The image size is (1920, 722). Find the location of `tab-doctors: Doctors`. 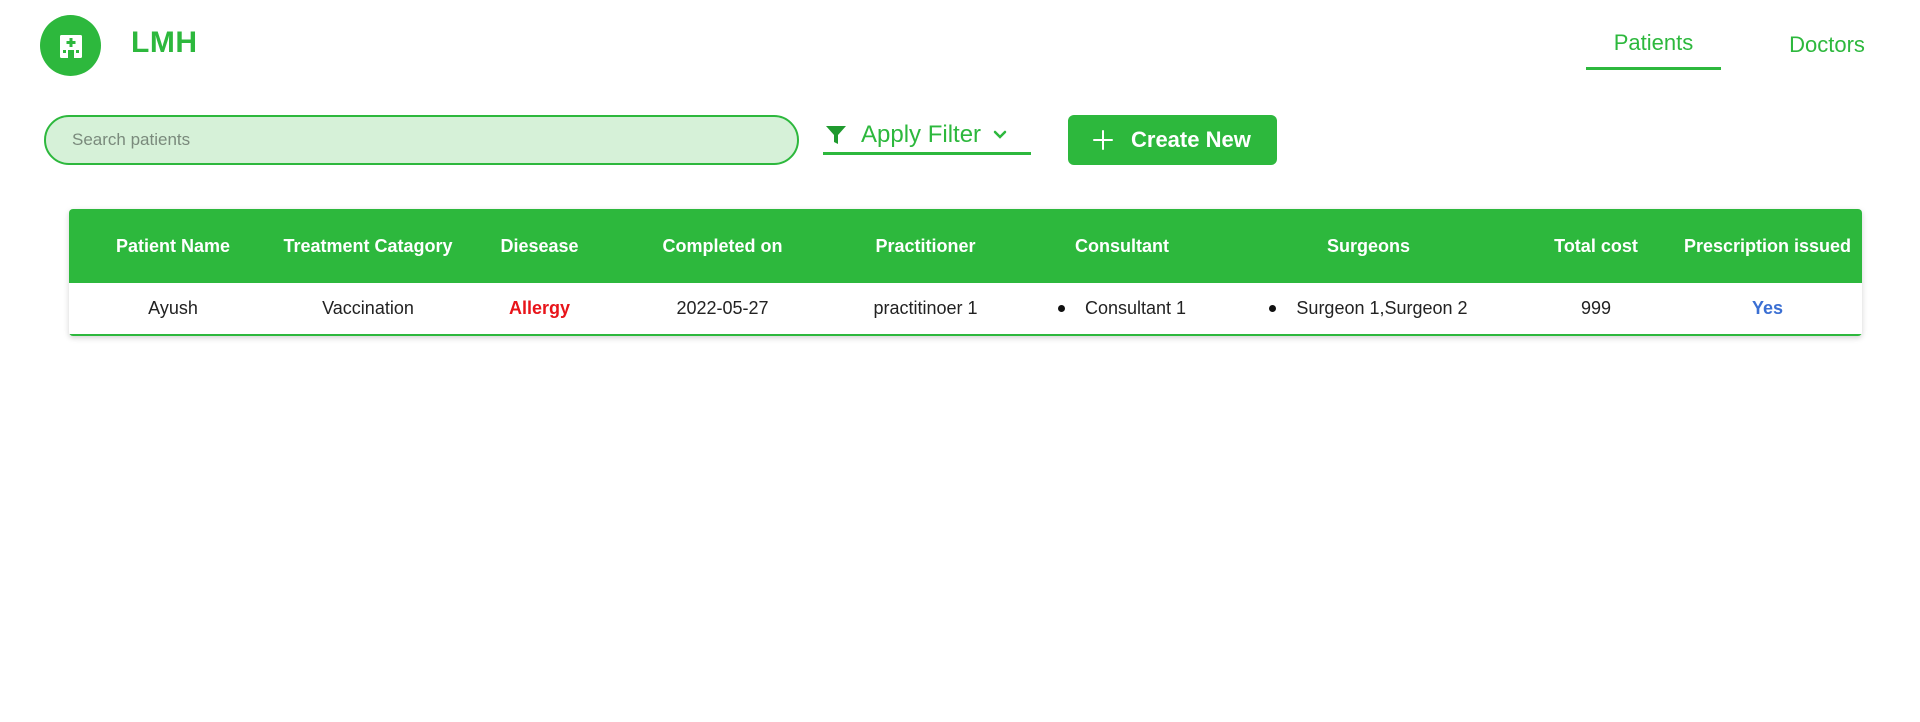

tab-doctors: Doctors is located at coordinates (1827, 52).